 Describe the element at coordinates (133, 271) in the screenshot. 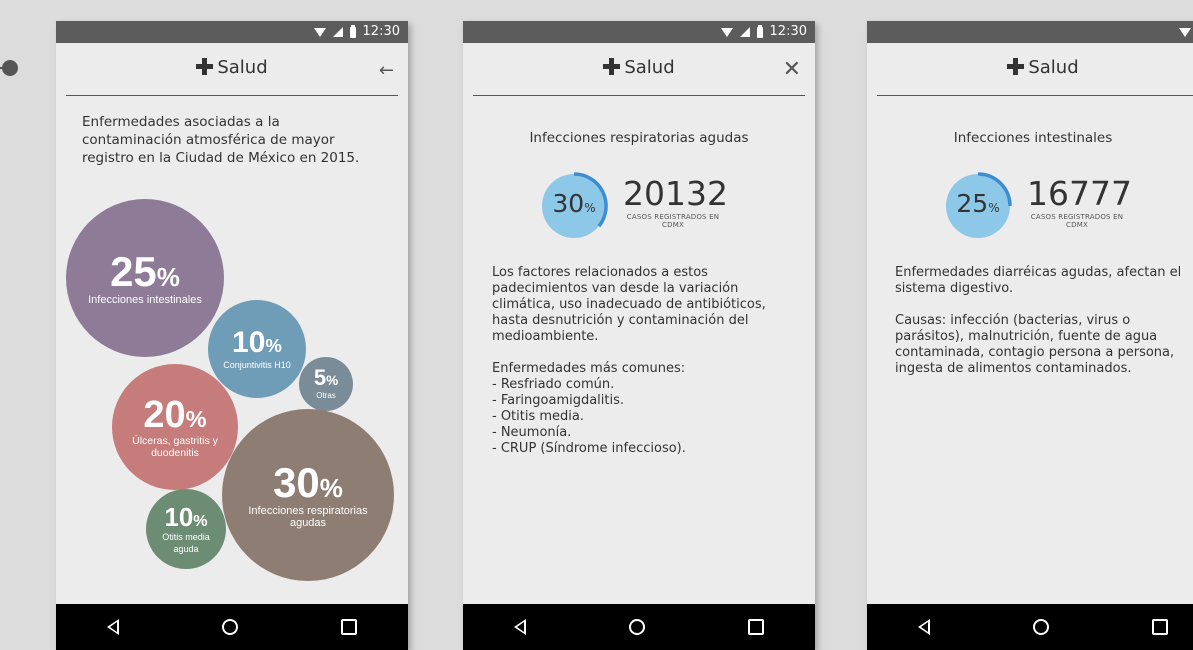

I see `bubble-pct: 25` at that location.